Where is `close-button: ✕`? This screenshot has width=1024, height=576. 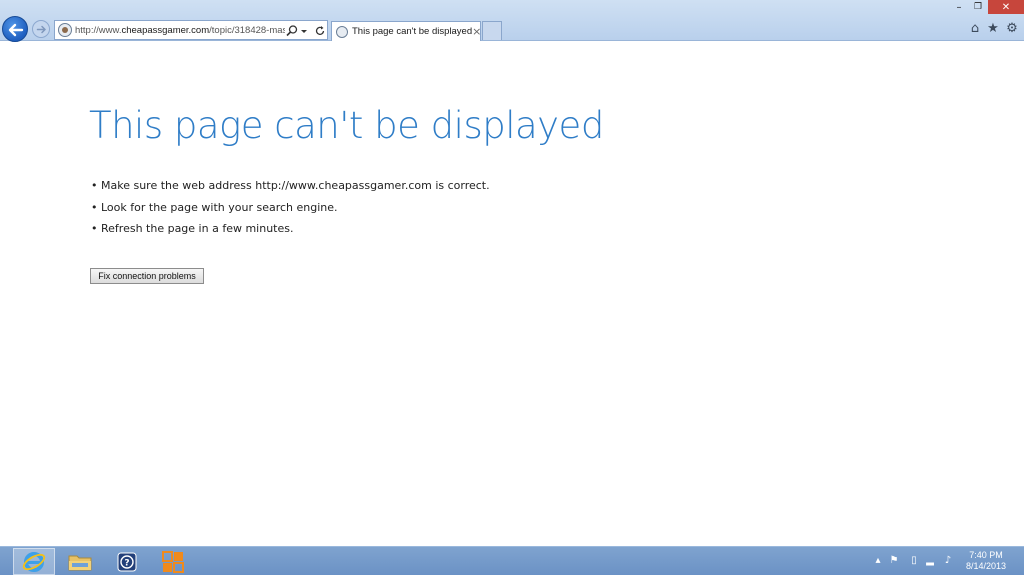 close-button: ✕ is located at coordinates (1006, 7).